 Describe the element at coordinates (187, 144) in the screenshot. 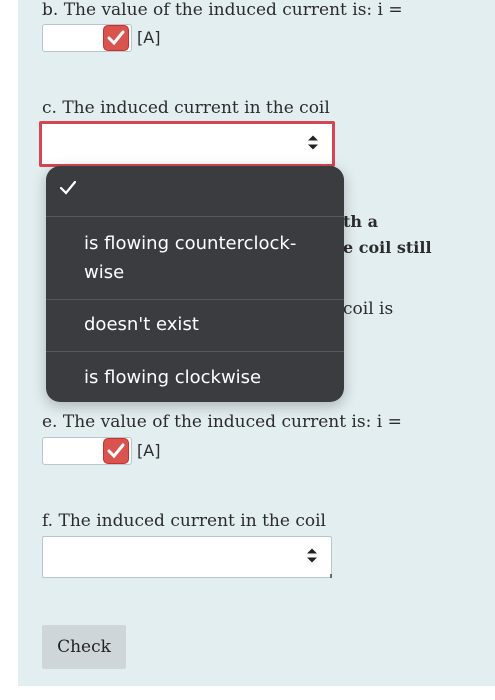

I see `question-c-select` at that location.